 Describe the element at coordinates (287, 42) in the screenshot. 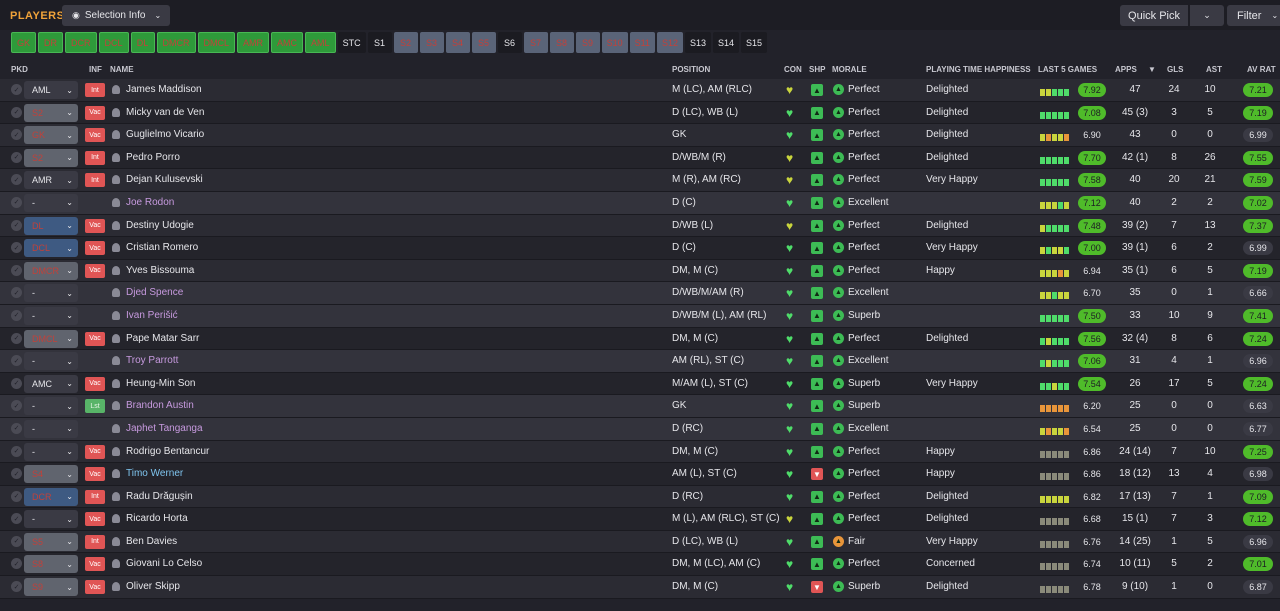

I see `position-filter-amc: AMC` at that location.